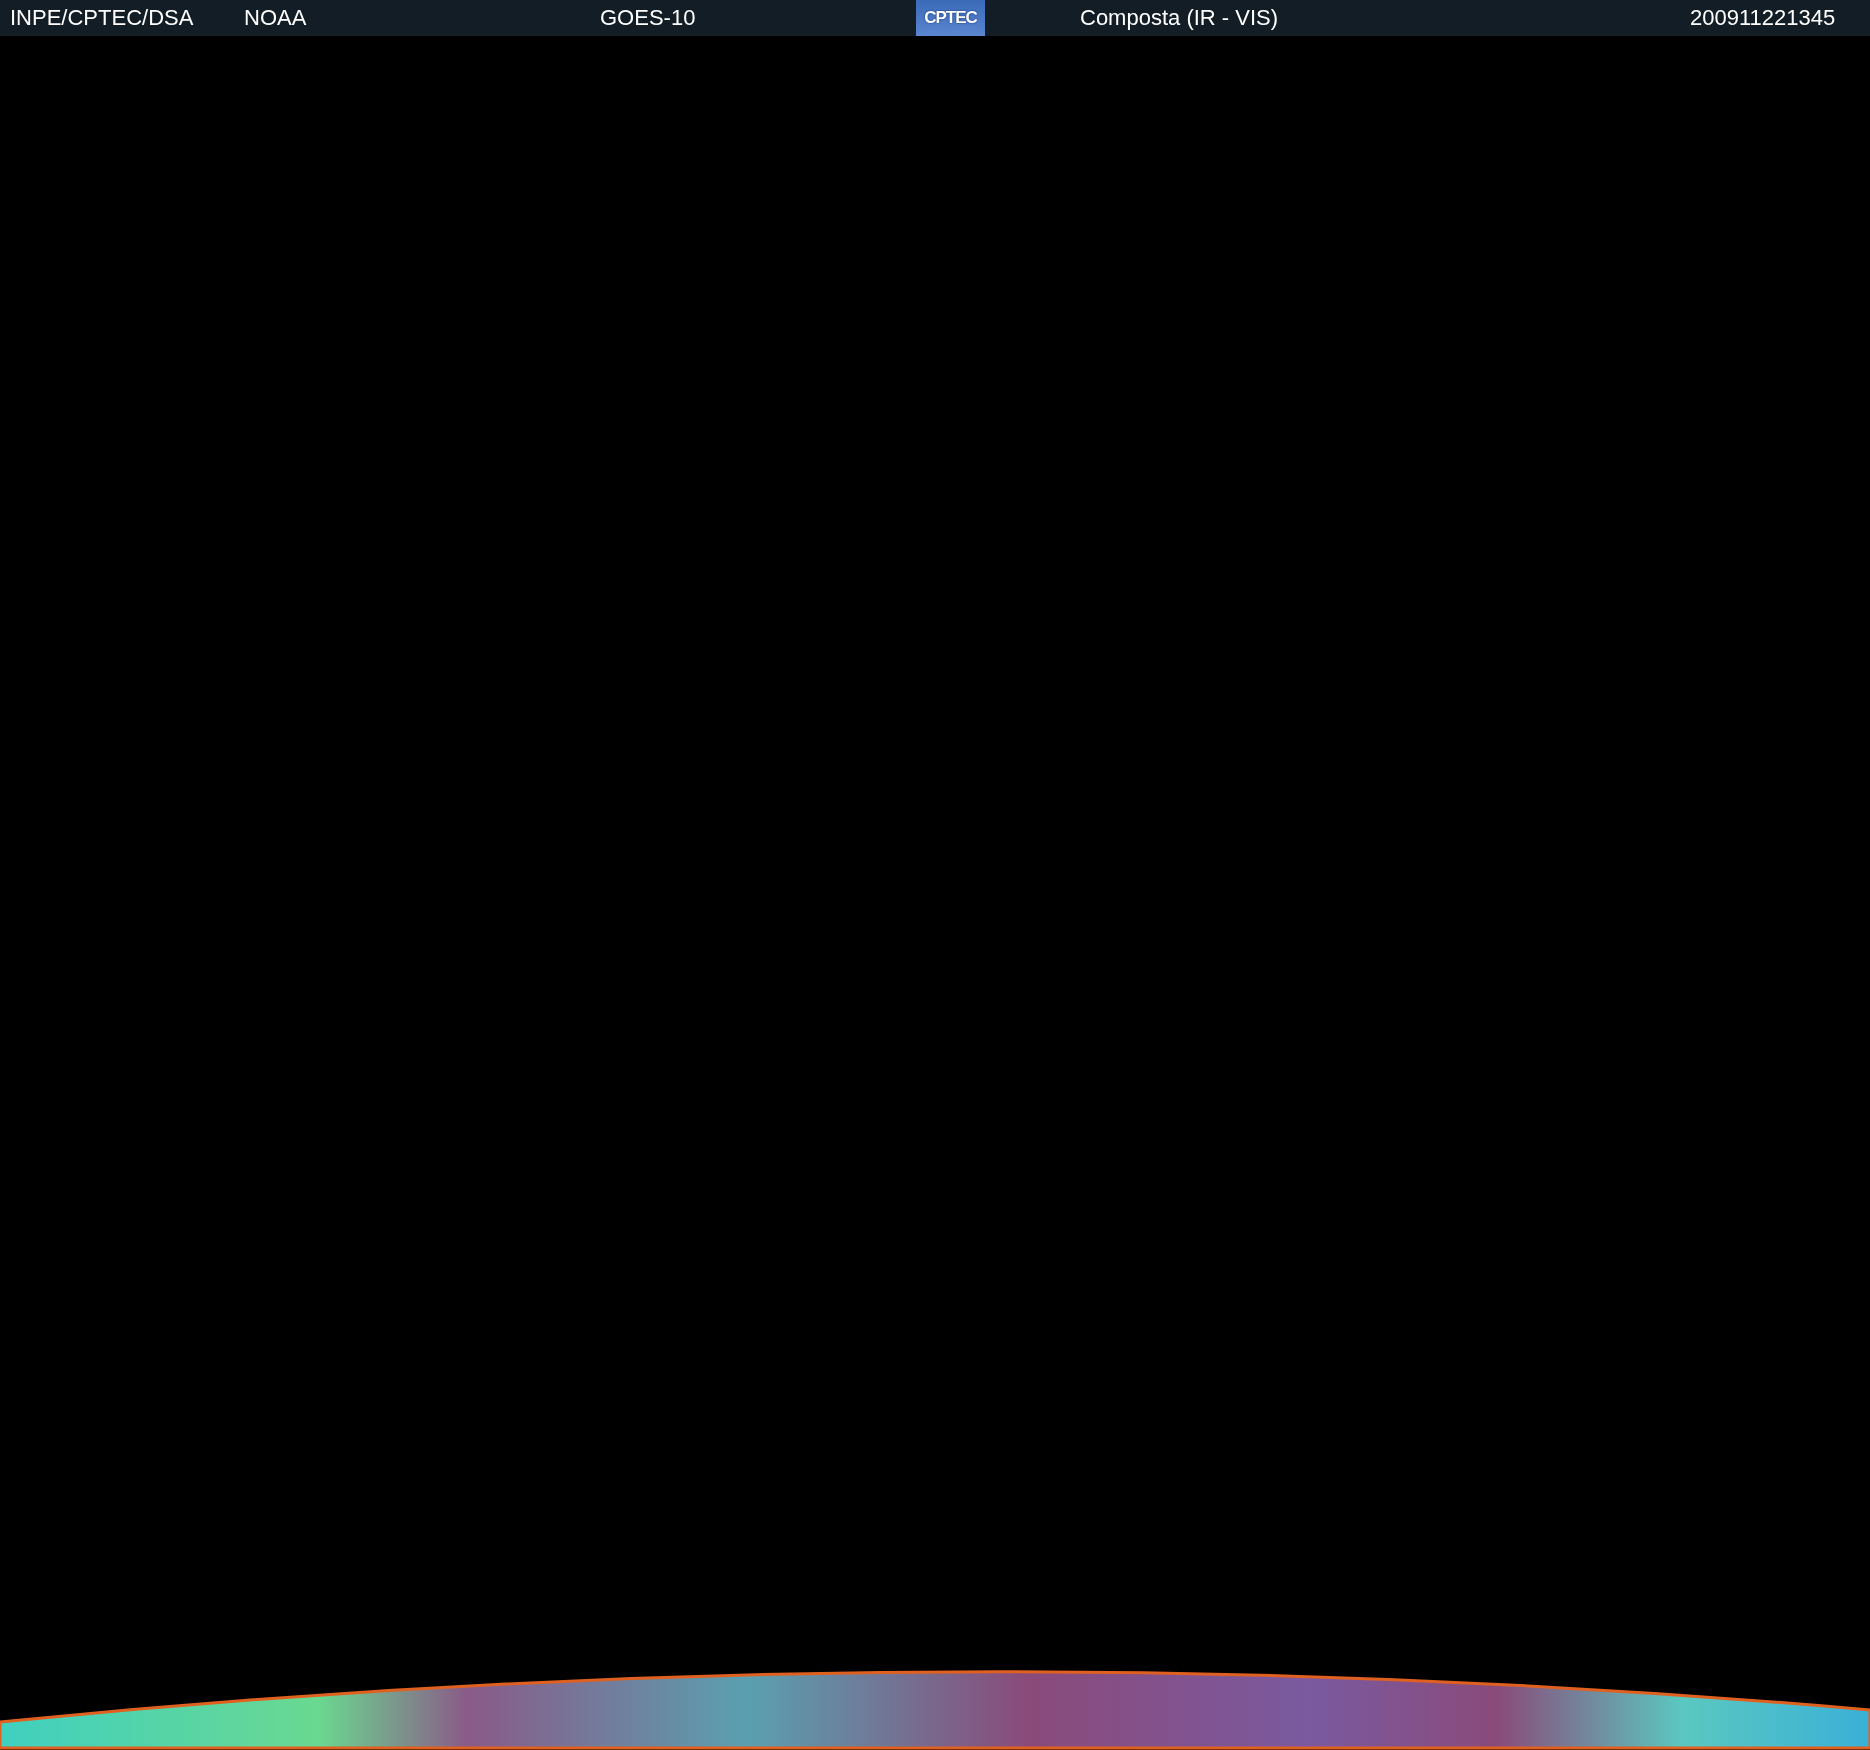 The width and height of the screenshot is (1870, 1750). Describe the element at coordinates (102, 18) in the screenshot. I see `header-label: INPE/CPTEC/DSA` at that location.